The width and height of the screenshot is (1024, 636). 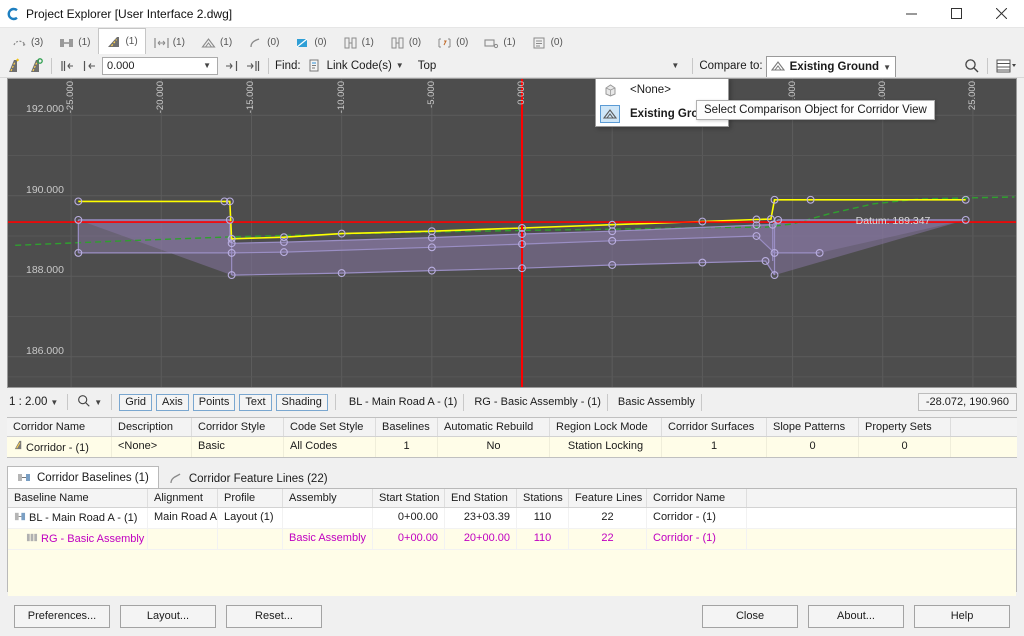 What do you see at coordinates (404, 402) in the screenshot?
I see `status-baseline: BL - Main Road A - (1)` at bounding box center [404, 402].